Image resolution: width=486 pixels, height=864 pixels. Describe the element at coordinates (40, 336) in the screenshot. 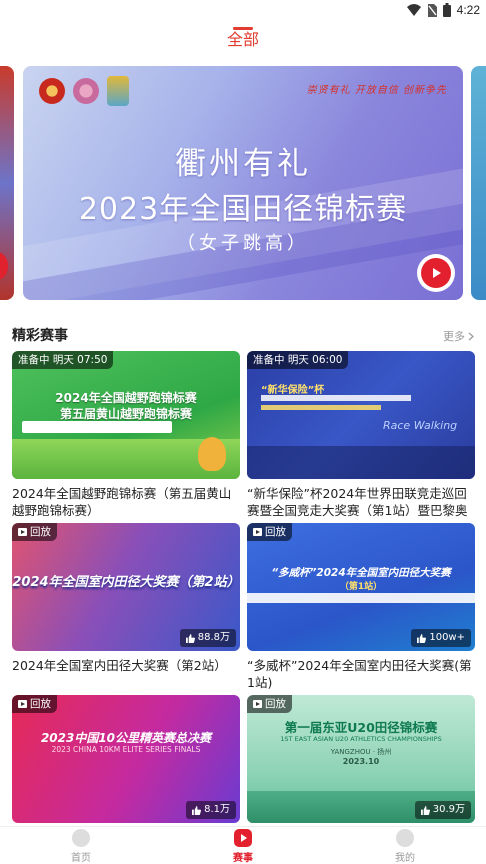

I see `section-title: 精彩赛事` at that location.